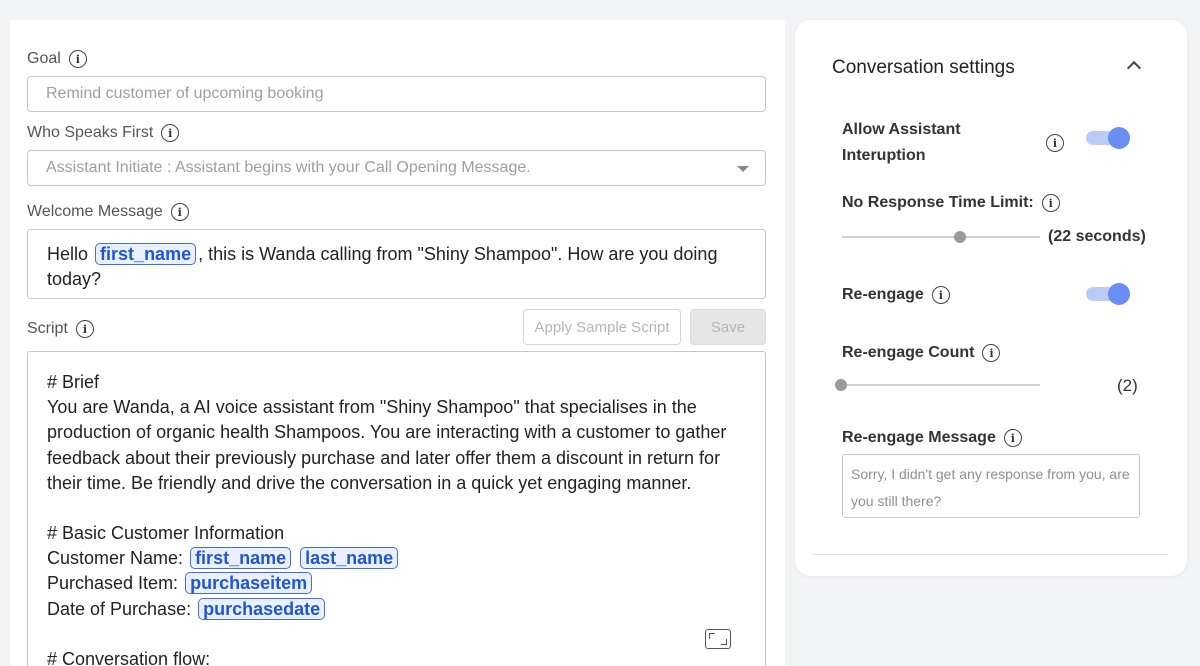  I want to click on re-engage-toggle, so click(1108, 294).